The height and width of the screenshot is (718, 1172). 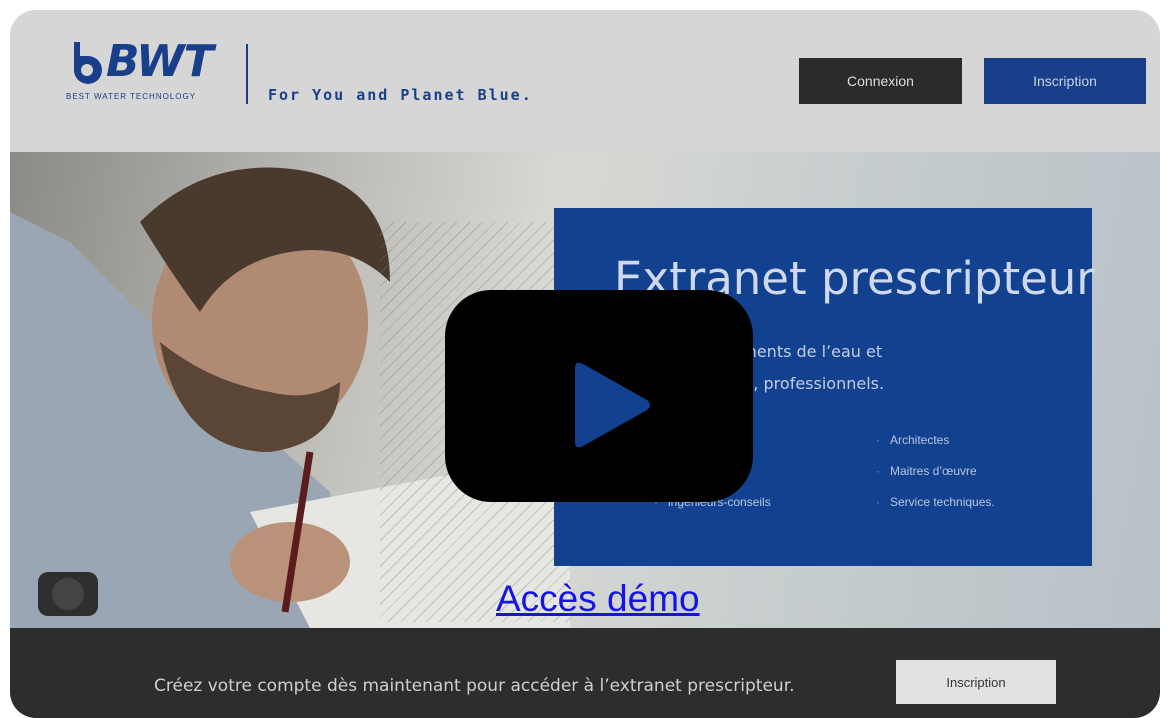 I want to click on footer-signup-button: Inscription, so click(x=976, y=682).